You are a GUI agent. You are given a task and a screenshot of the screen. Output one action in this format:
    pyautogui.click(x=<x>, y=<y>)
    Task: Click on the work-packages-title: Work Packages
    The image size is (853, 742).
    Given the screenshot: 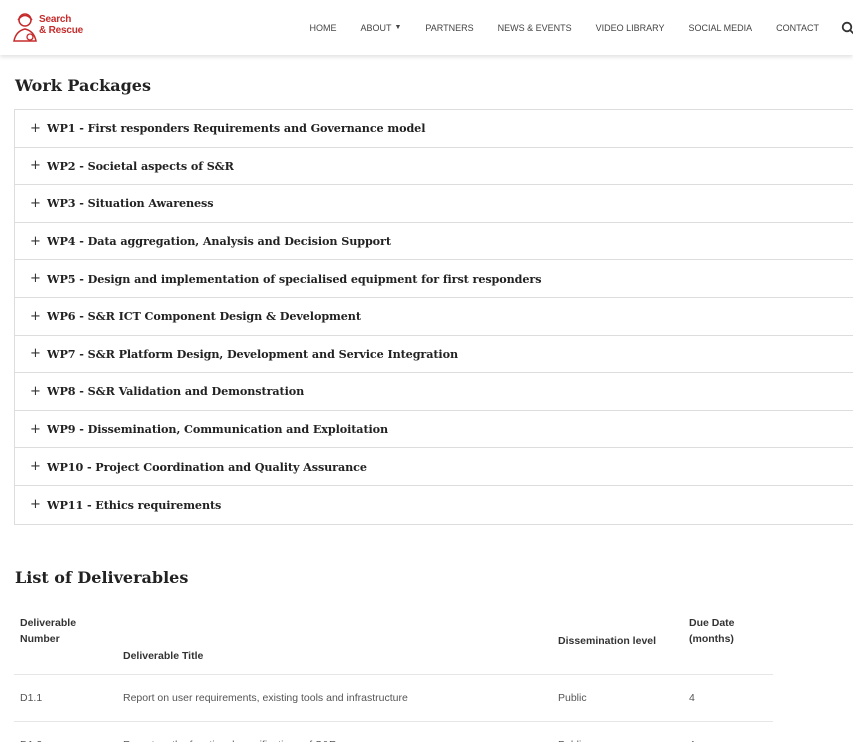 What is the action you would take?
    pyautogui.click(x=83, y=85)
    